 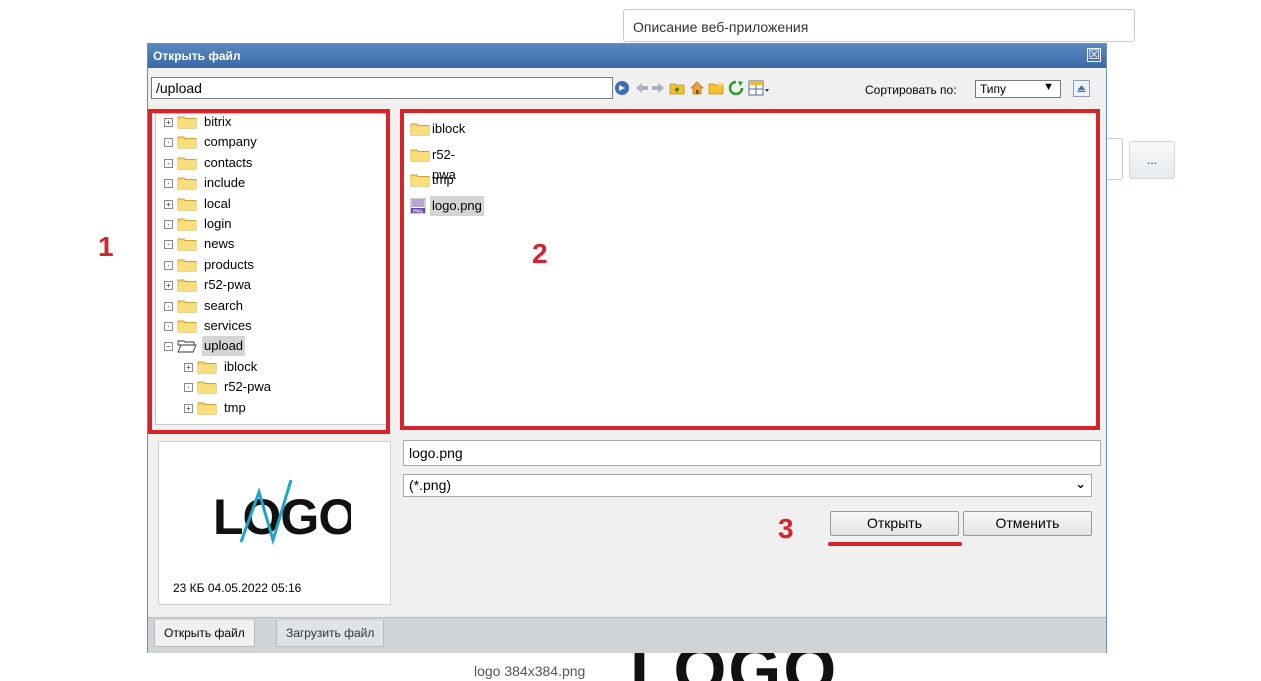 I want to click on sort-value: Типу, so click(x=993, y=89).